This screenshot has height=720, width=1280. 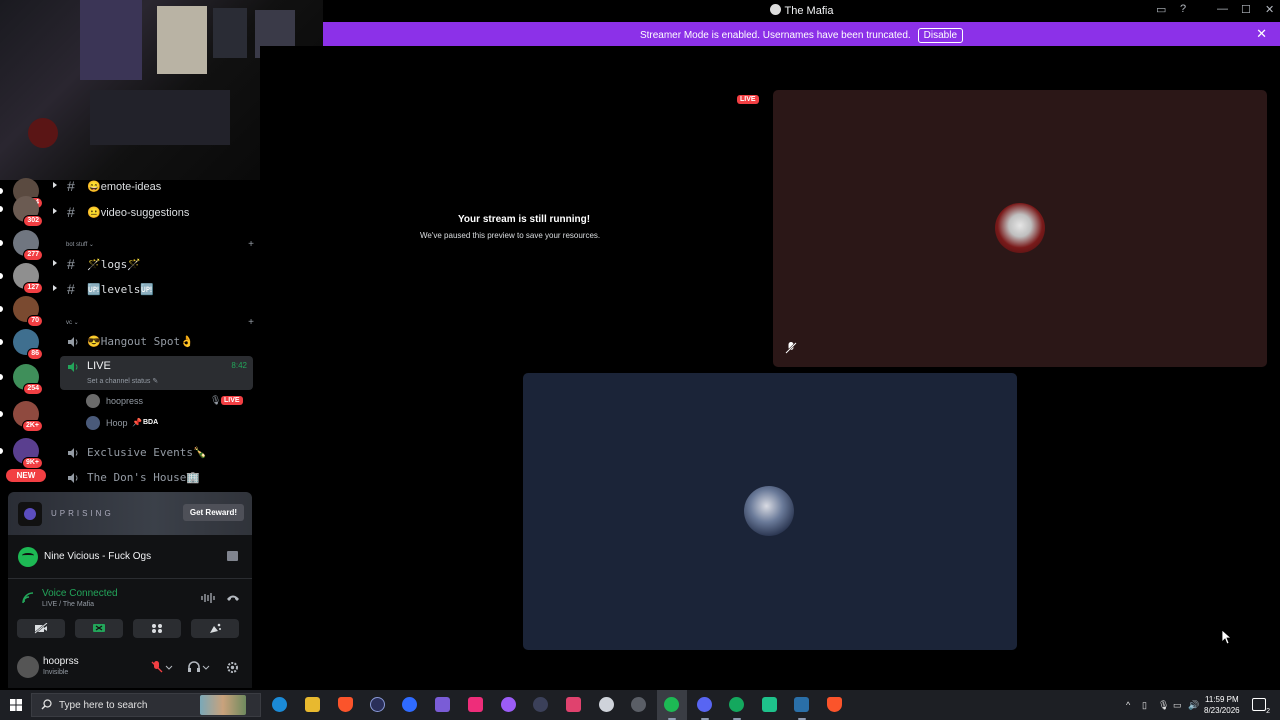 What do you see at coordinates (146, 705) in the screenshot?
I see `taskbar-search: Type here to search` at bounding box center [146, 705].